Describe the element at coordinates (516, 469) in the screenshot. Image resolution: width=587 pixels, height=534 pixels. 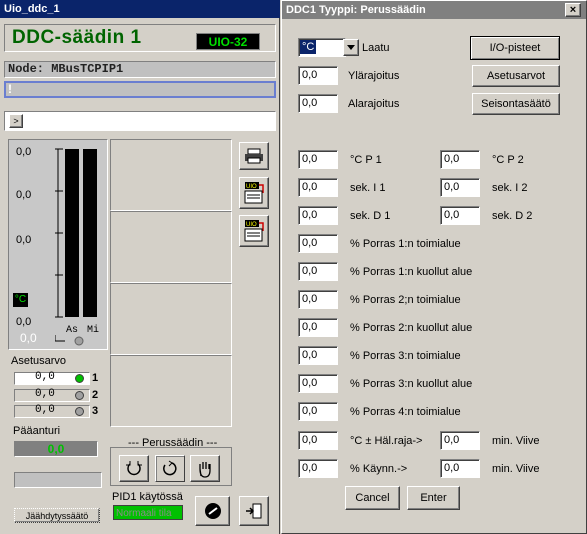
I see `start-delay-label: min. Viive` at that location.